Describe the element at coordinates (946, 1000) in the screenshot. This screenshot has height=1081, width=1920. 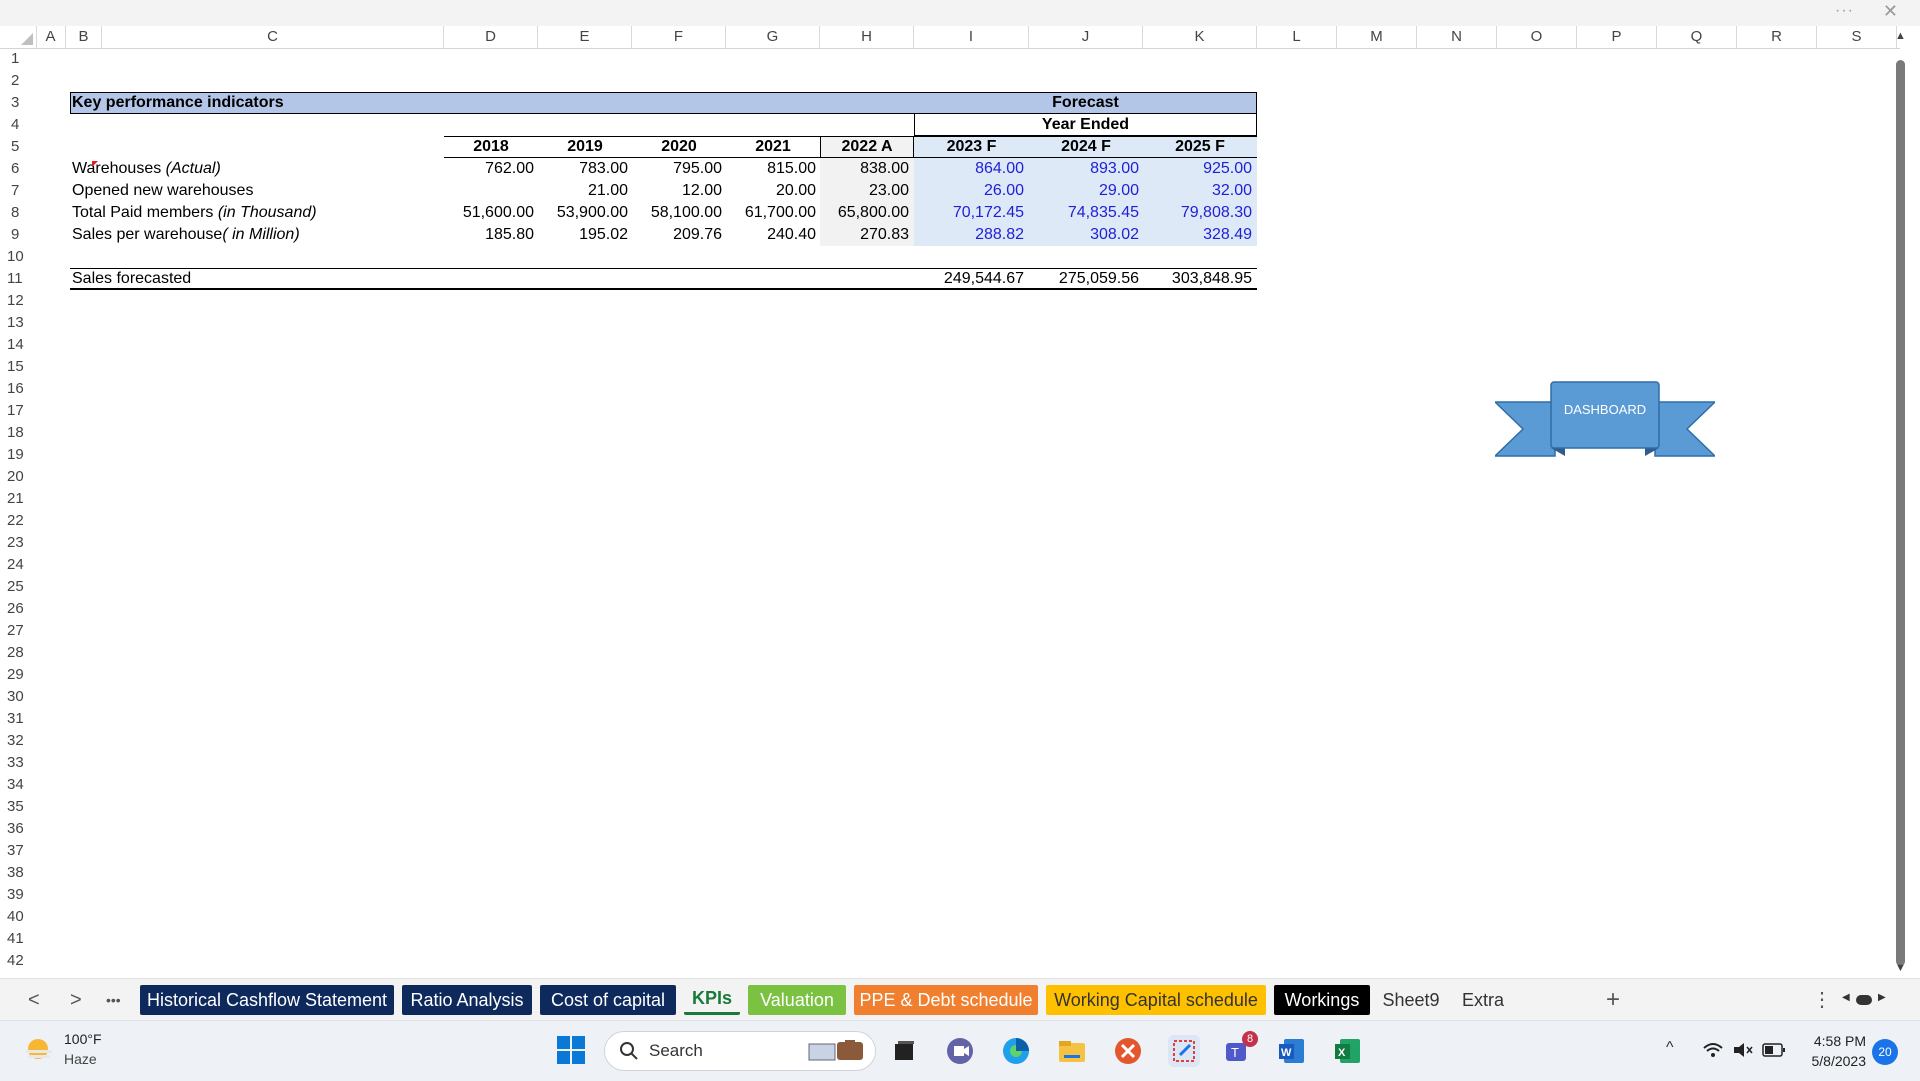
I see `sheet-tab-ppe-debt-schedule: PPE & Debt schedule` at that location.